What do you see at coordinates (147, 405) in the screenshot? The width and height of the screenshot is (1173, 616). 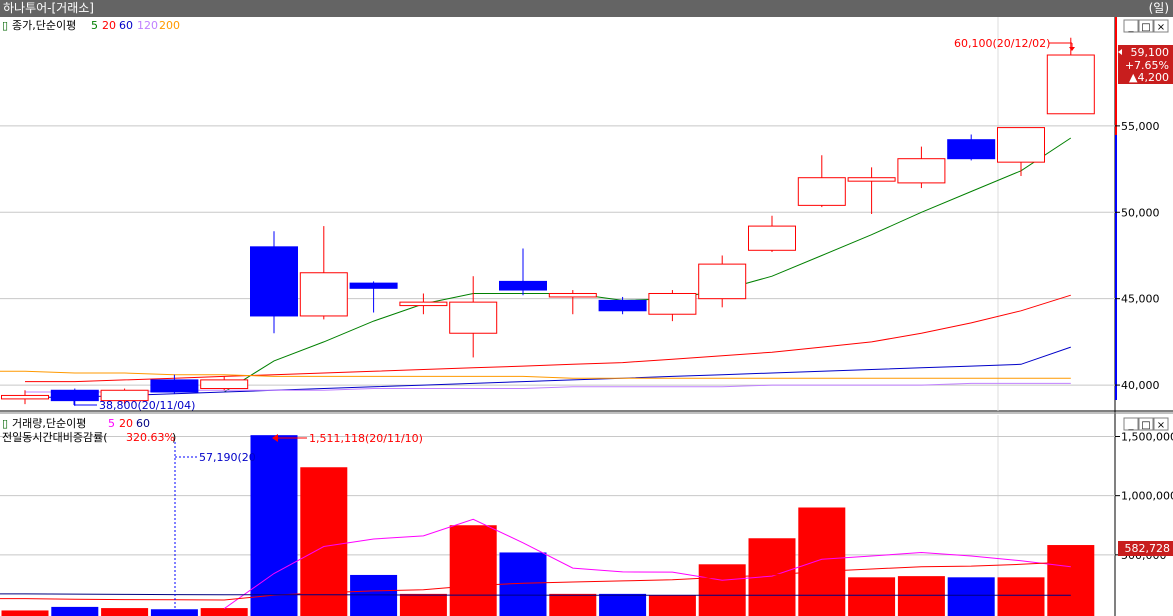 I see `price-low-note: 38,800(20/11/04)` at bounding box center [147, 405].